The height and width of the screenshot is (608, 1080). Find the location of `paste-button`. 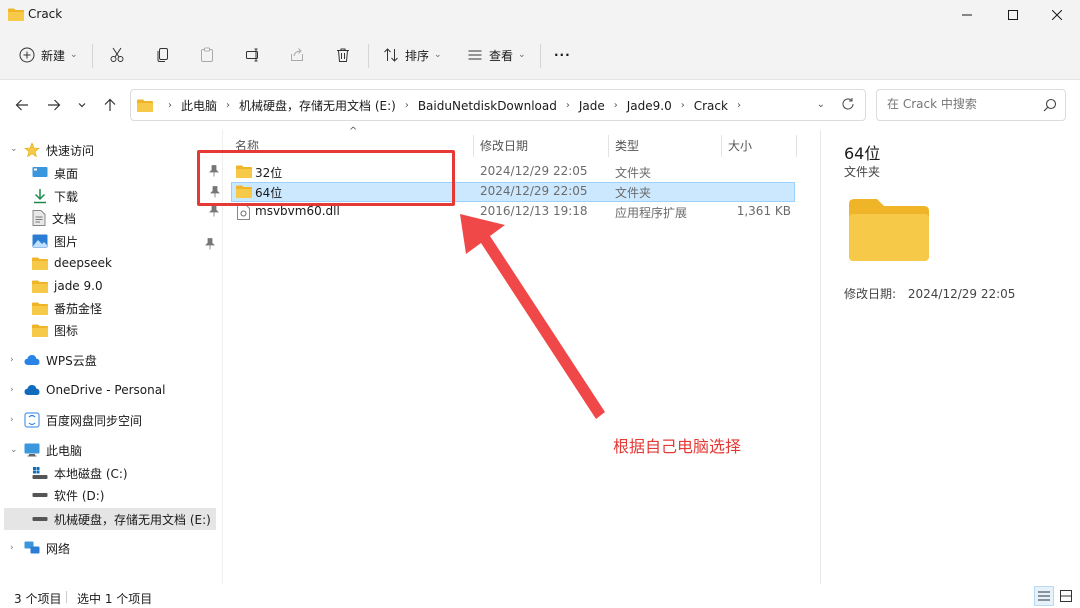

paste-button is located at coordinates (207, 55).